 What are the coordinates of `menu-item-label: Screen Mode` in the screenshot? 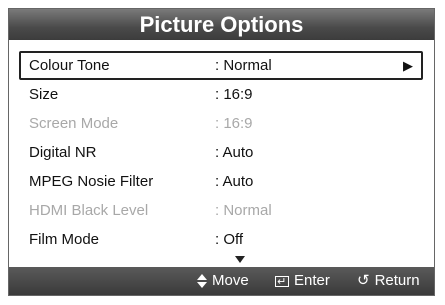 It's located at (74, 123).